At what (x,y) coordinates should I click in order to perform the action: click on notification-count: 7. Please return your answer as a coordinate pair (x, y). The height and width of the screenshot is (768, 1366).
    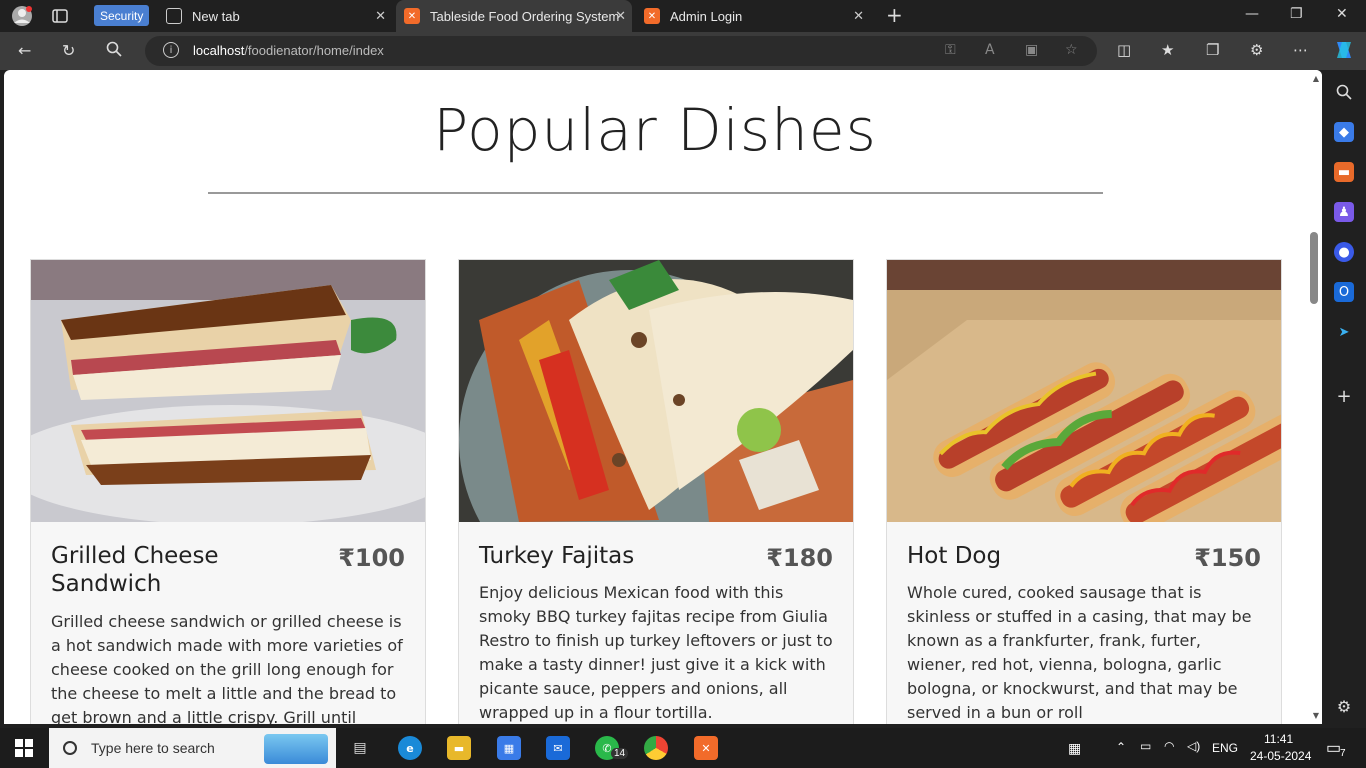
    Looking at the image, I should click on (1343, 753).